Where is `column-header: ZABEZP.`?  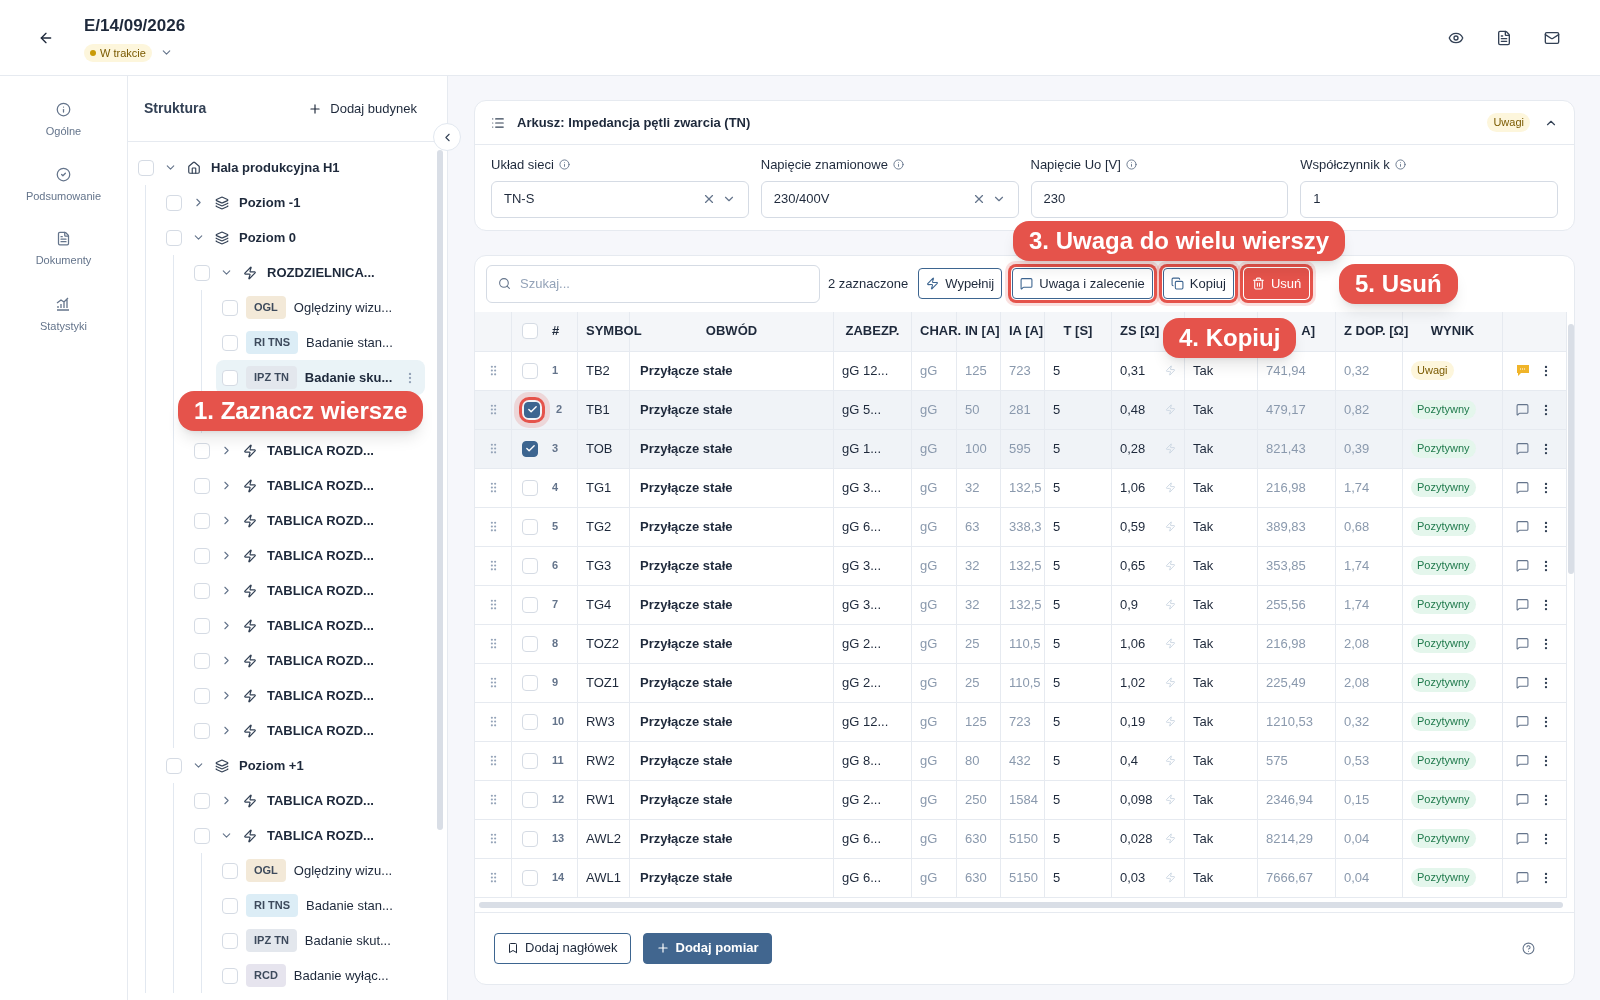
column-header: ZABEZP. is located at coordinates (872, 331).